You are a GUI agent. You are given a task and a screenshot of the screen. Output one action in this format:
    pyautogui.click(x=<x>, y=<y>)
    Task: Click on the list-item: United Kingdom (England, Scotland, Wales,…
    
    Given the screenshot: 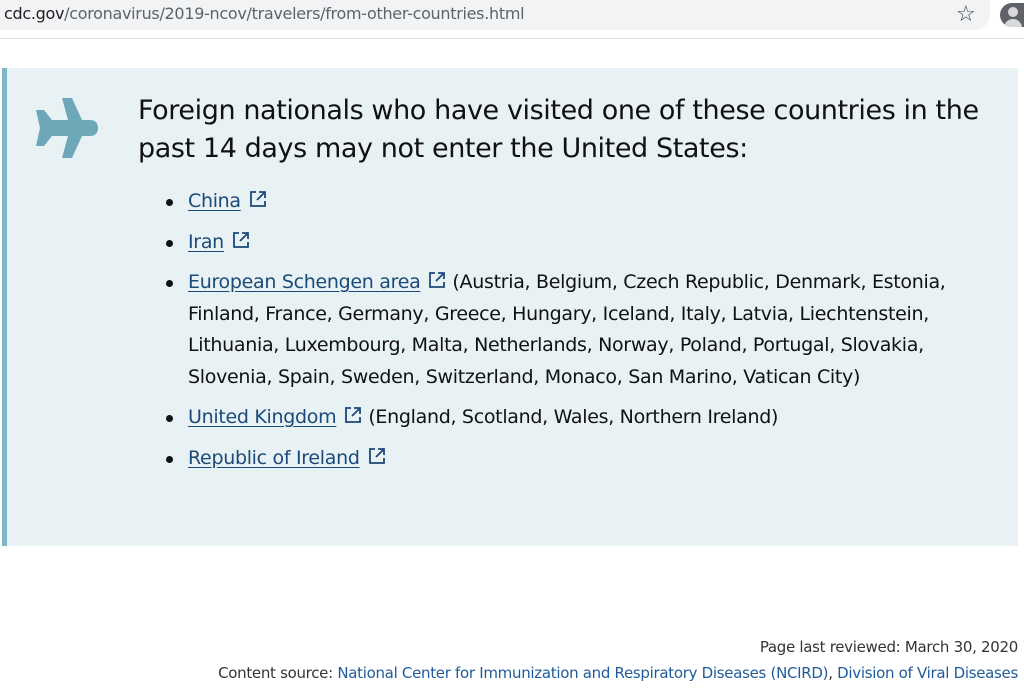 What is the action you would take?
    pyautogui.click(x=570, y=418)
    